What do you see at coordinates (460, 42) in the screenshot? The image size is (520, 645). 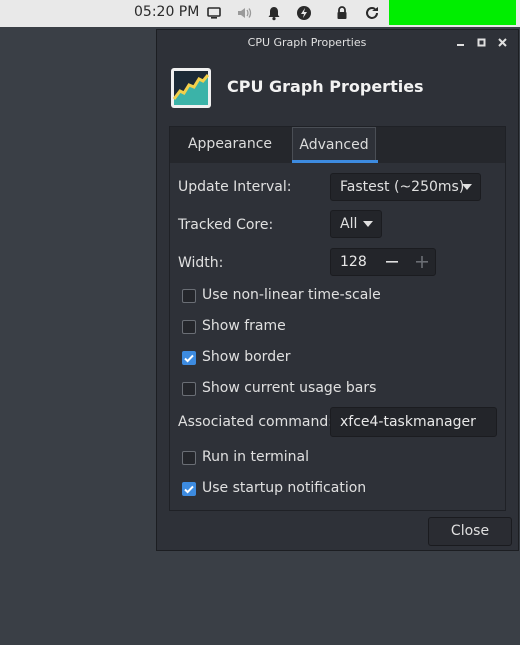 I see `minimize-icon` at bounding box center [460, 42].